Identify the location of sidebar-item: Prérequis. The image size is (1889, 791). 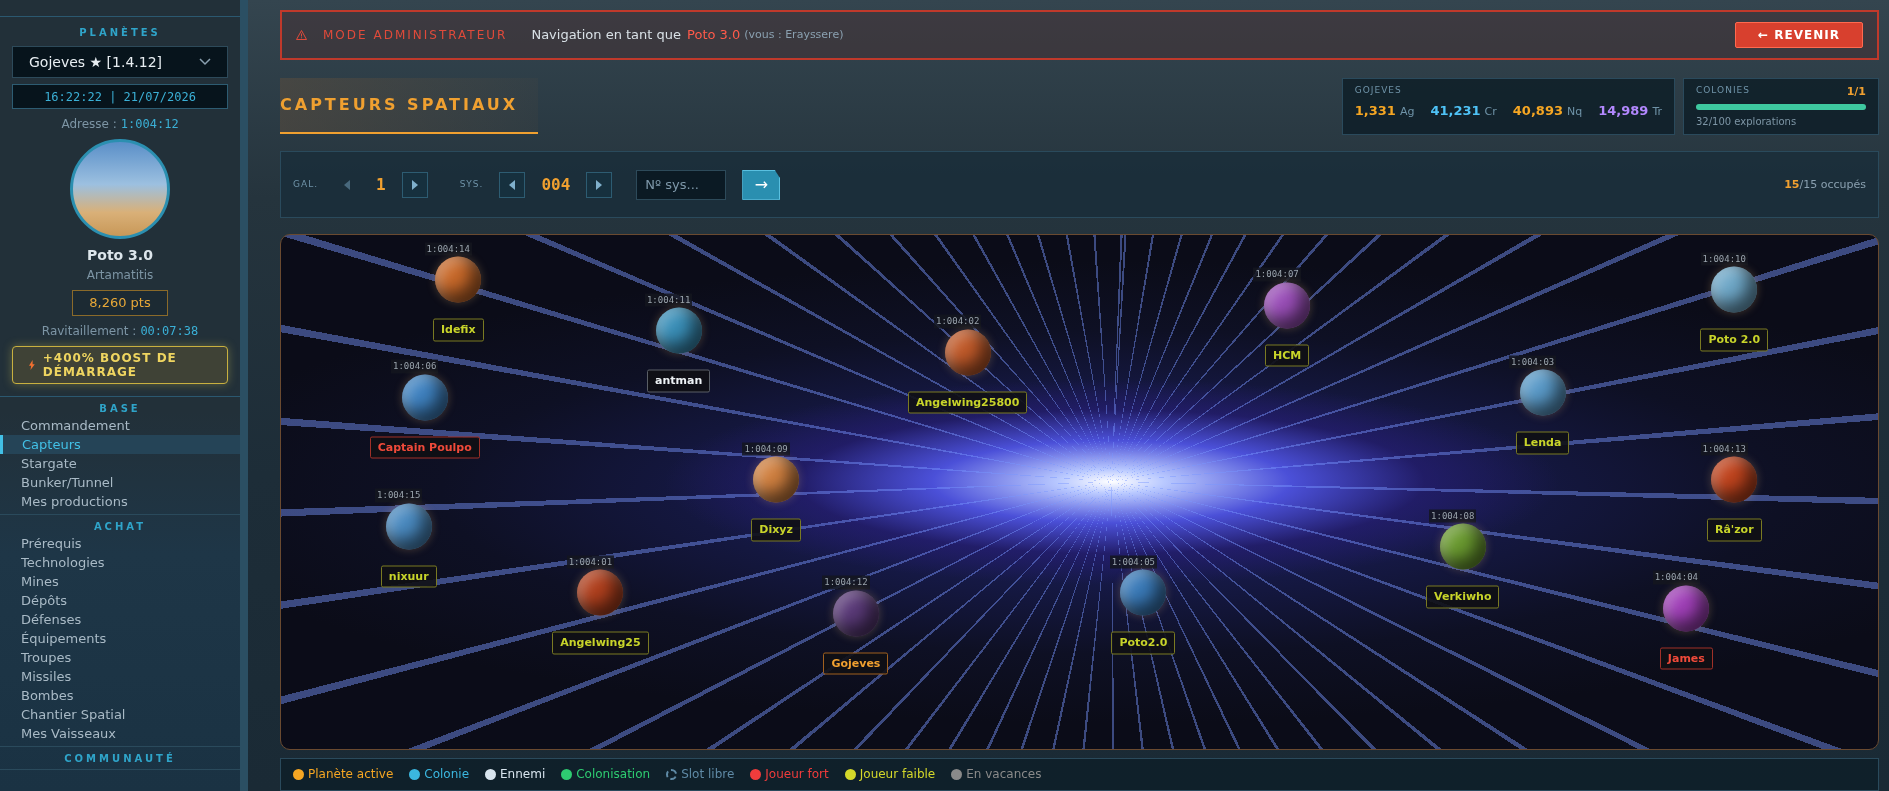
(120, 544).